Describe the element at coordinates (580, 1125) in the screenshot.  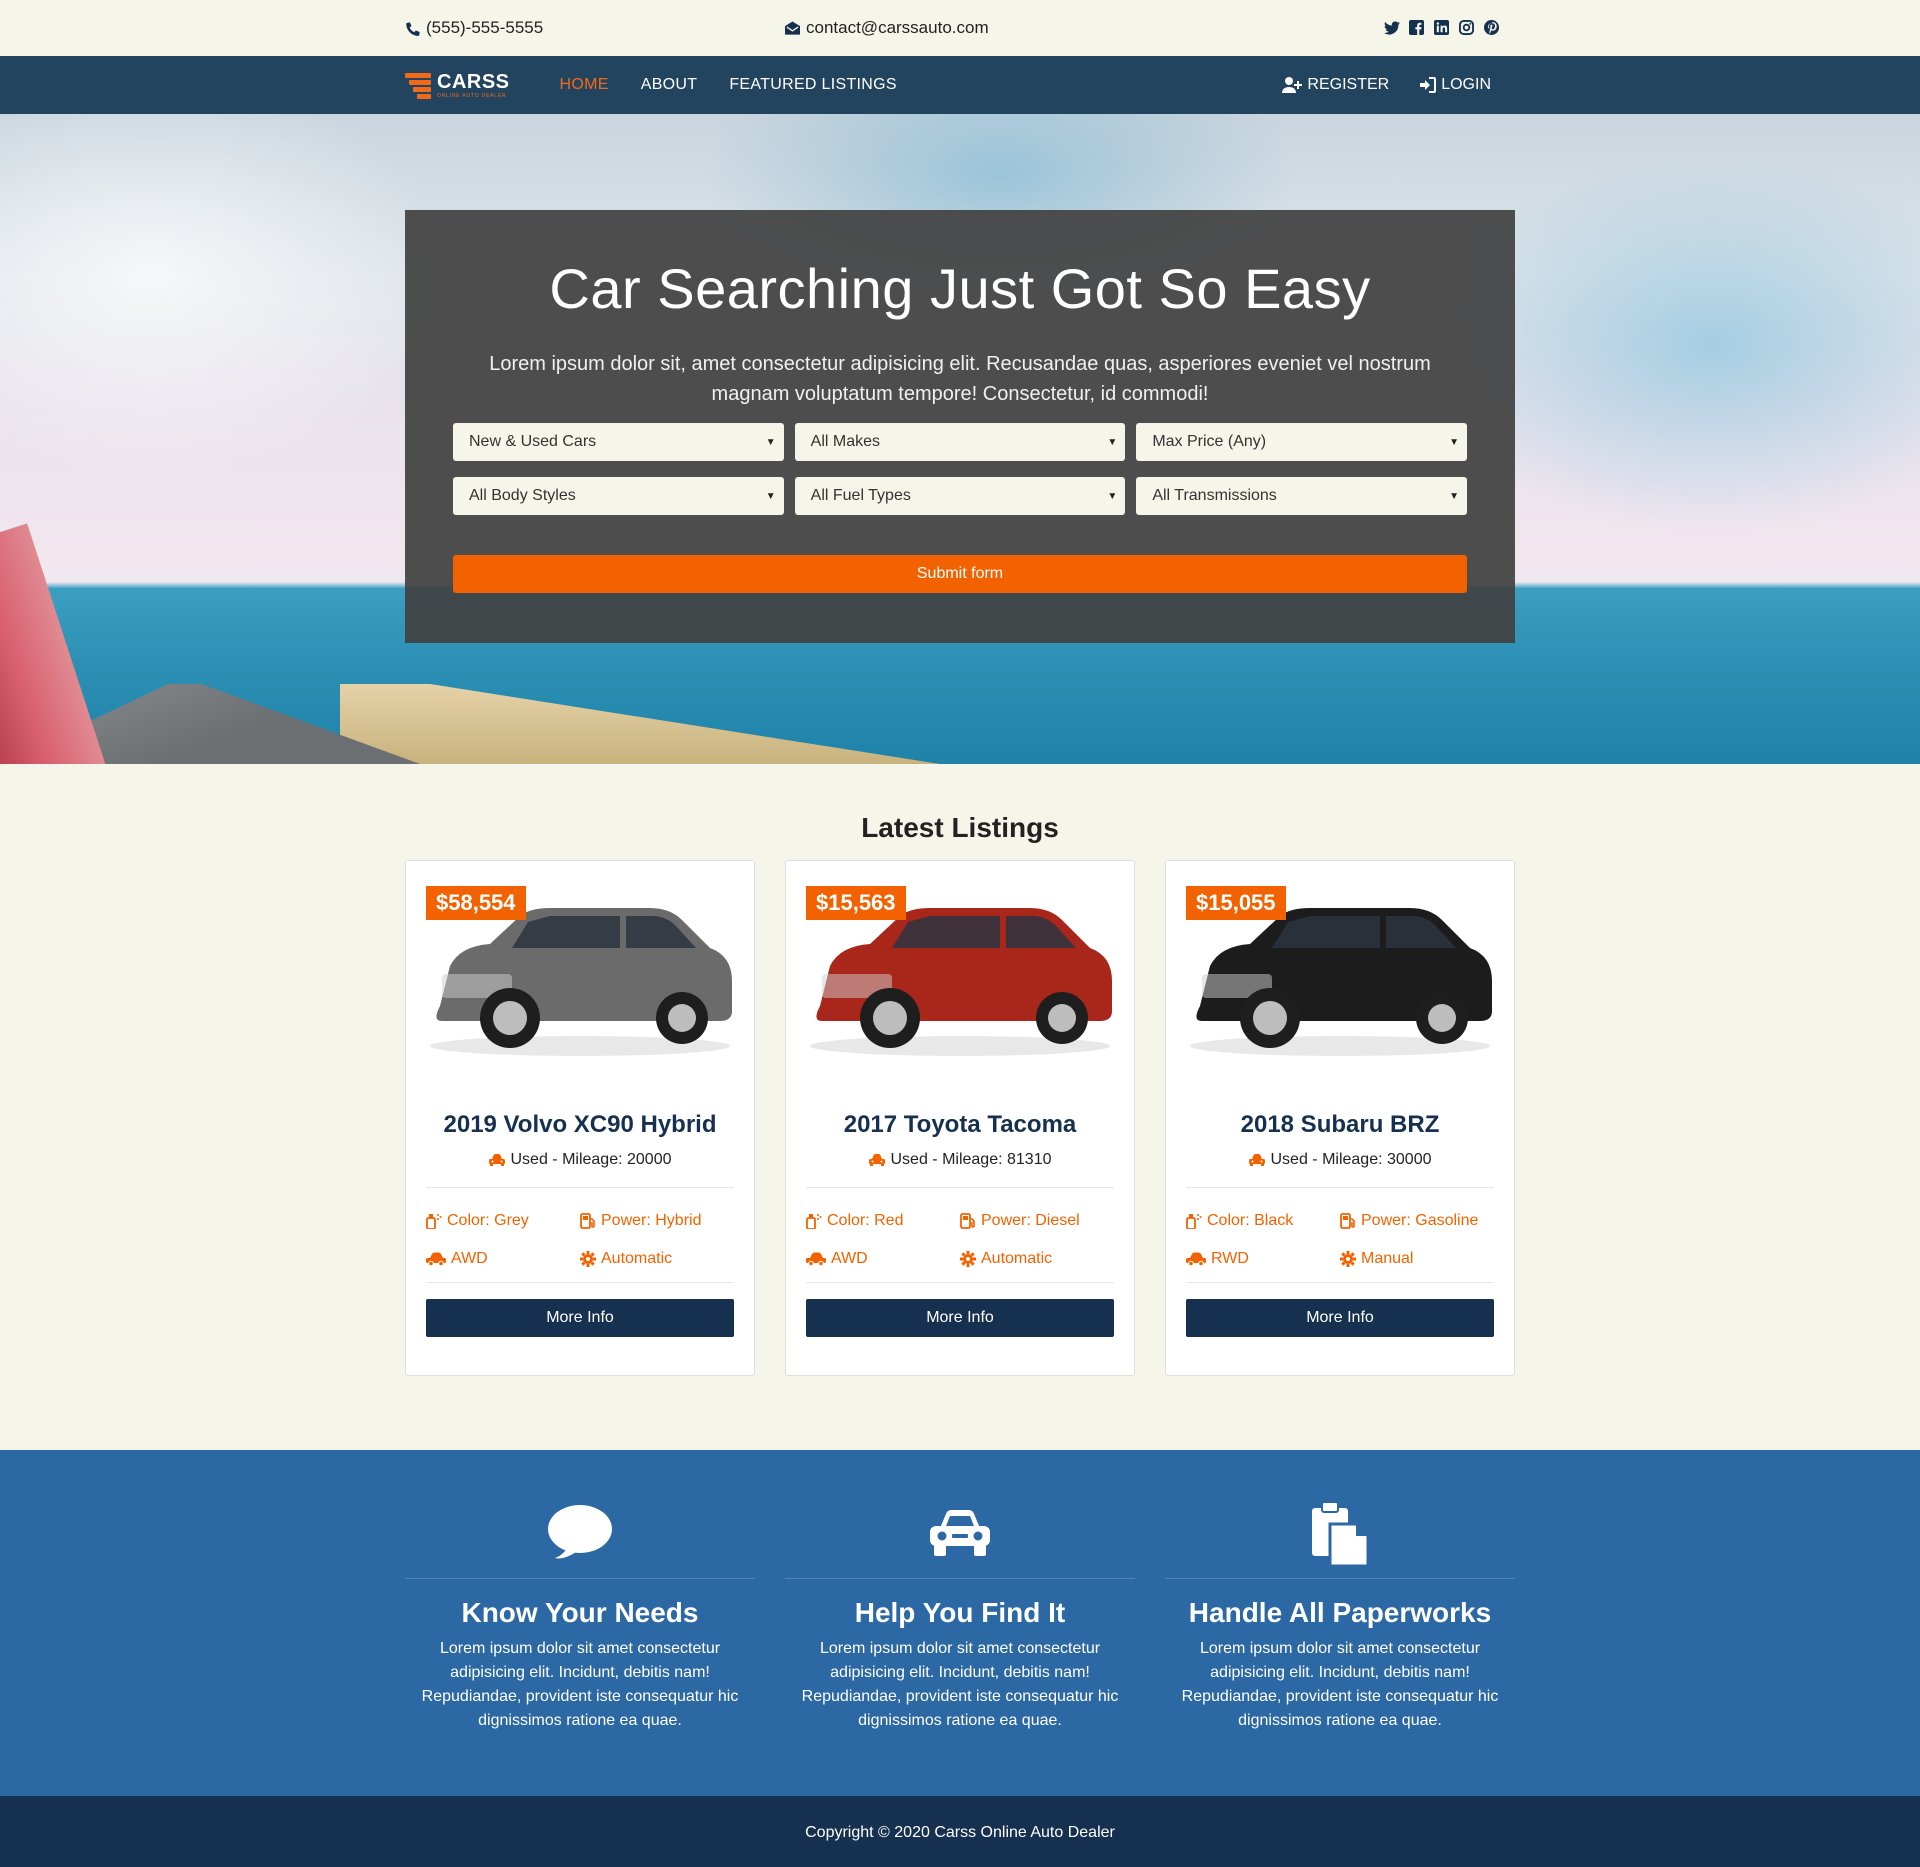
I see `car-title: 2019 Volvo XC90 Hybrid` at that location.